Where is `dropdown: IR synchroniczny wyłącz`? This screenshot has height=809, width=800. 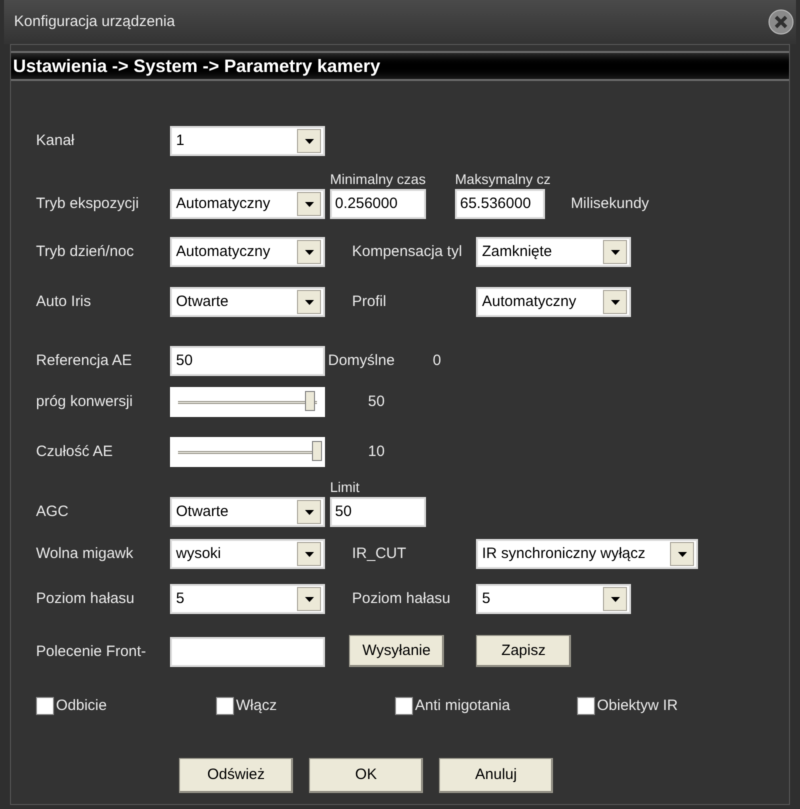
dropdown: IR synchroniczny wyłącz is located at coordinates (587, 554).